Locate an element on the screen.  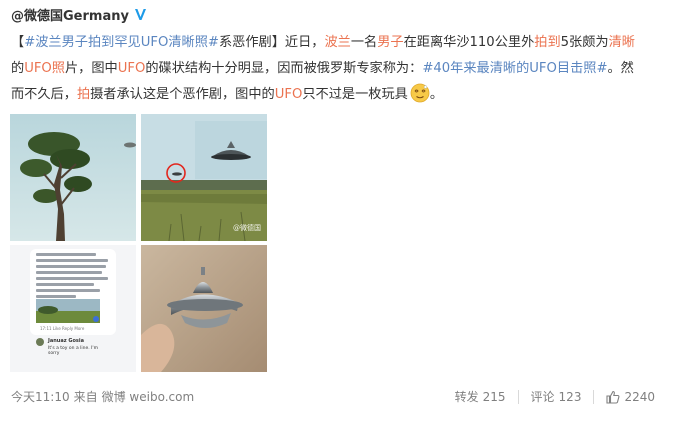
text-segment: 【 is located at coordinates (18, 42).